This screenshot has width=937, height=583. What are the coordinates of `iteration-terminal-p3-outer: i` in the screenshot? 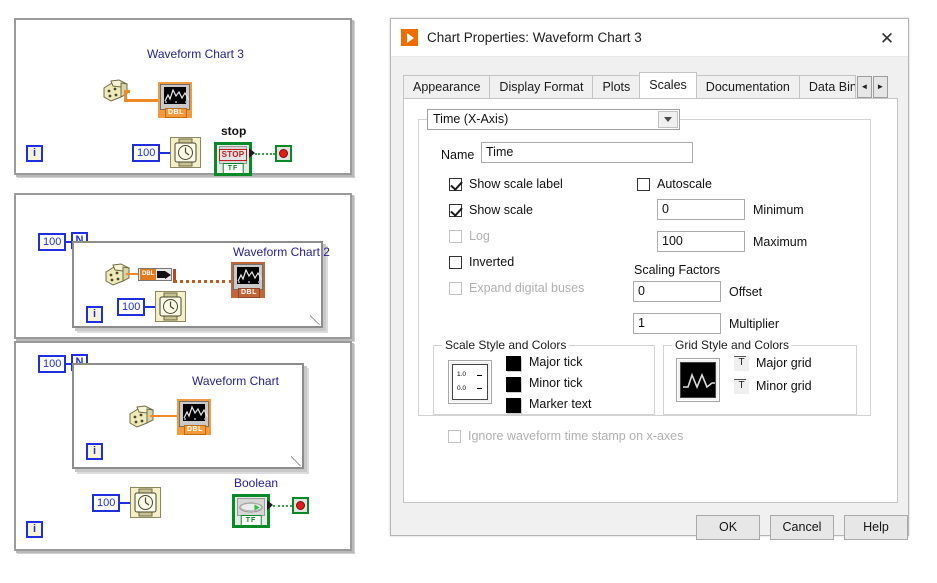 It's located at (34, 529).